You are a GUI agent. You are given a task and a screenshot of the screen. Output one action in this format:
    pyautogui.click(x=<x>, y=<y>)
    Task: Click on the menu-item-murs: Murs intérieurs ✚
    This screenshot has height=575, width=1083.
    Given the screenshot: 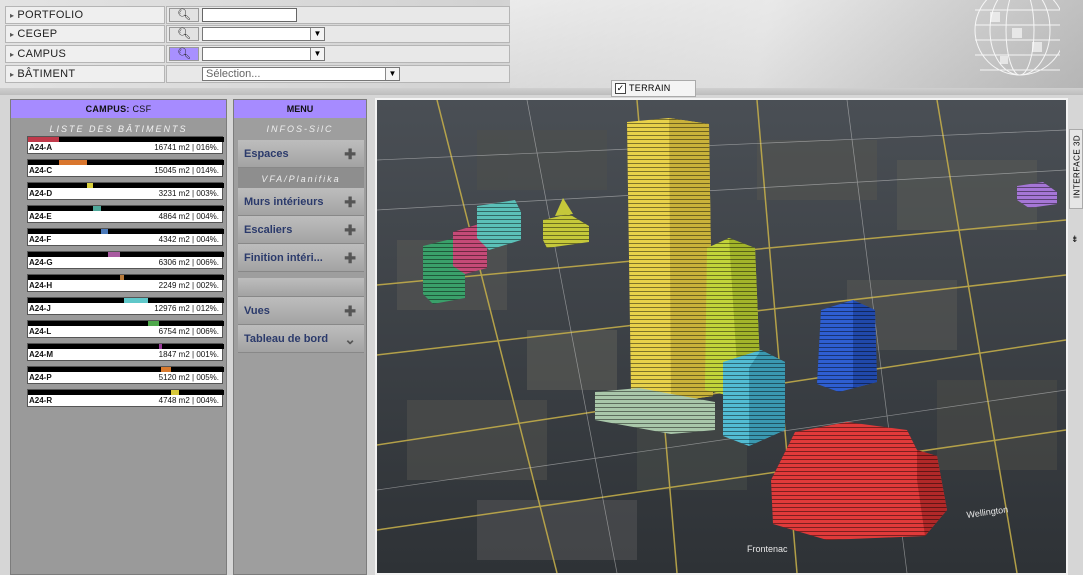 What is the action you would take?
    pyautogui.click(x=301, y=202)
    